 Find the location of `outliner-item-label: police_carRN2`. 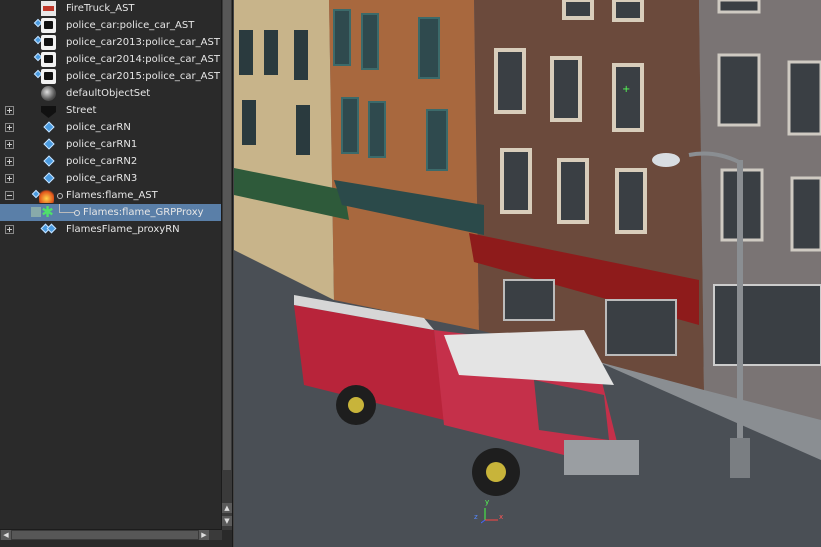

outliner-item-label: police_carRN2 is located at coordinates (102, 161).